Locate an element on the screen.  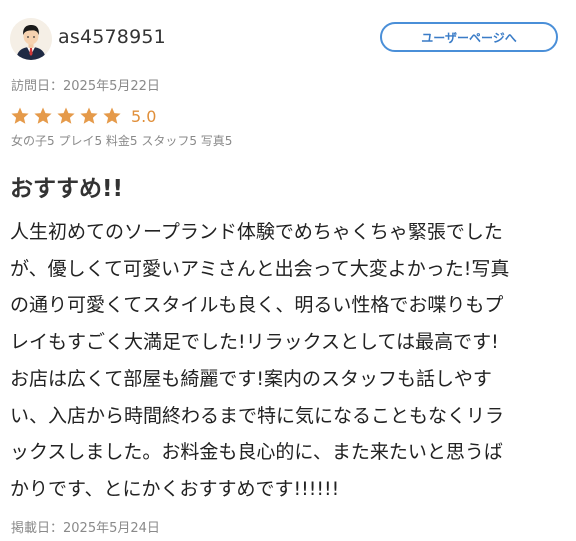
review-body-line: い、入店から時間終わるまで特に気になることもなくリラ is located at coordinates (257, 415).